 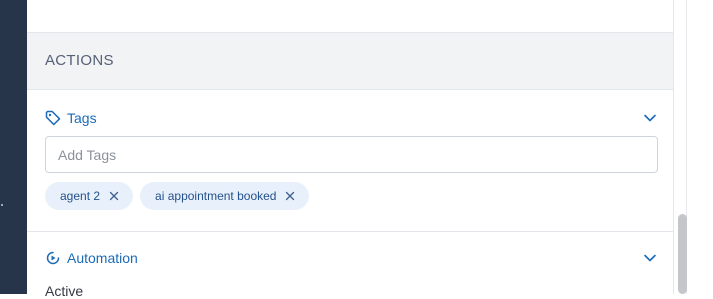 What do you see at coordinates (351, 119) in the screenshot?
I see `tags-section-toggle: Tags` at bounding box center [351, 119].